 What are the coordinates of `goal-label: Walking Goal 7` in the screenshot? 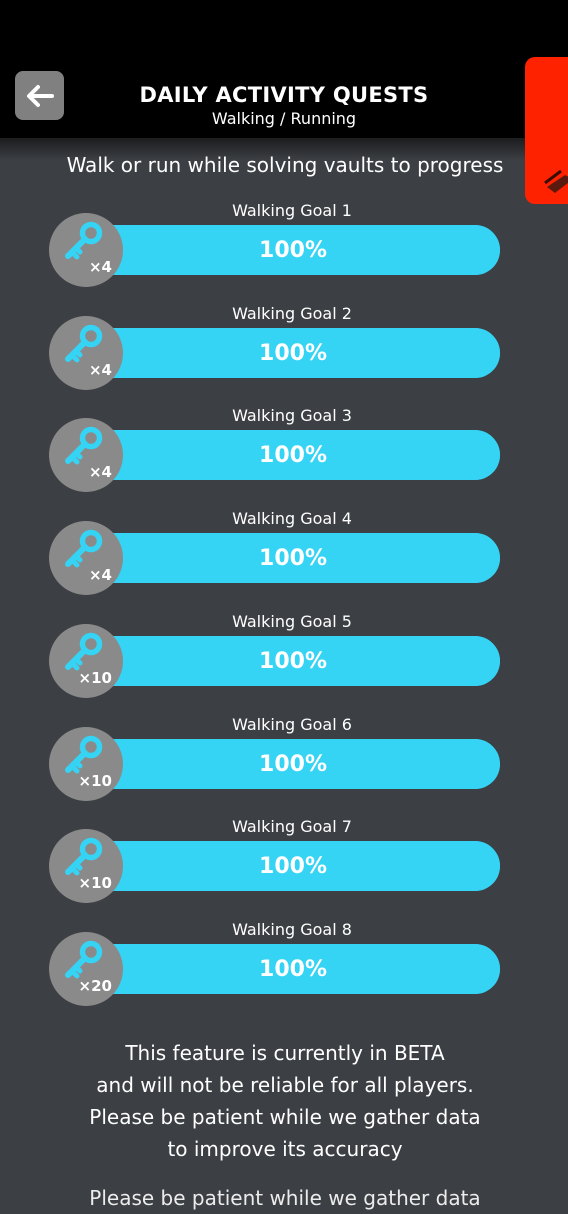 It's located at (292, 826).